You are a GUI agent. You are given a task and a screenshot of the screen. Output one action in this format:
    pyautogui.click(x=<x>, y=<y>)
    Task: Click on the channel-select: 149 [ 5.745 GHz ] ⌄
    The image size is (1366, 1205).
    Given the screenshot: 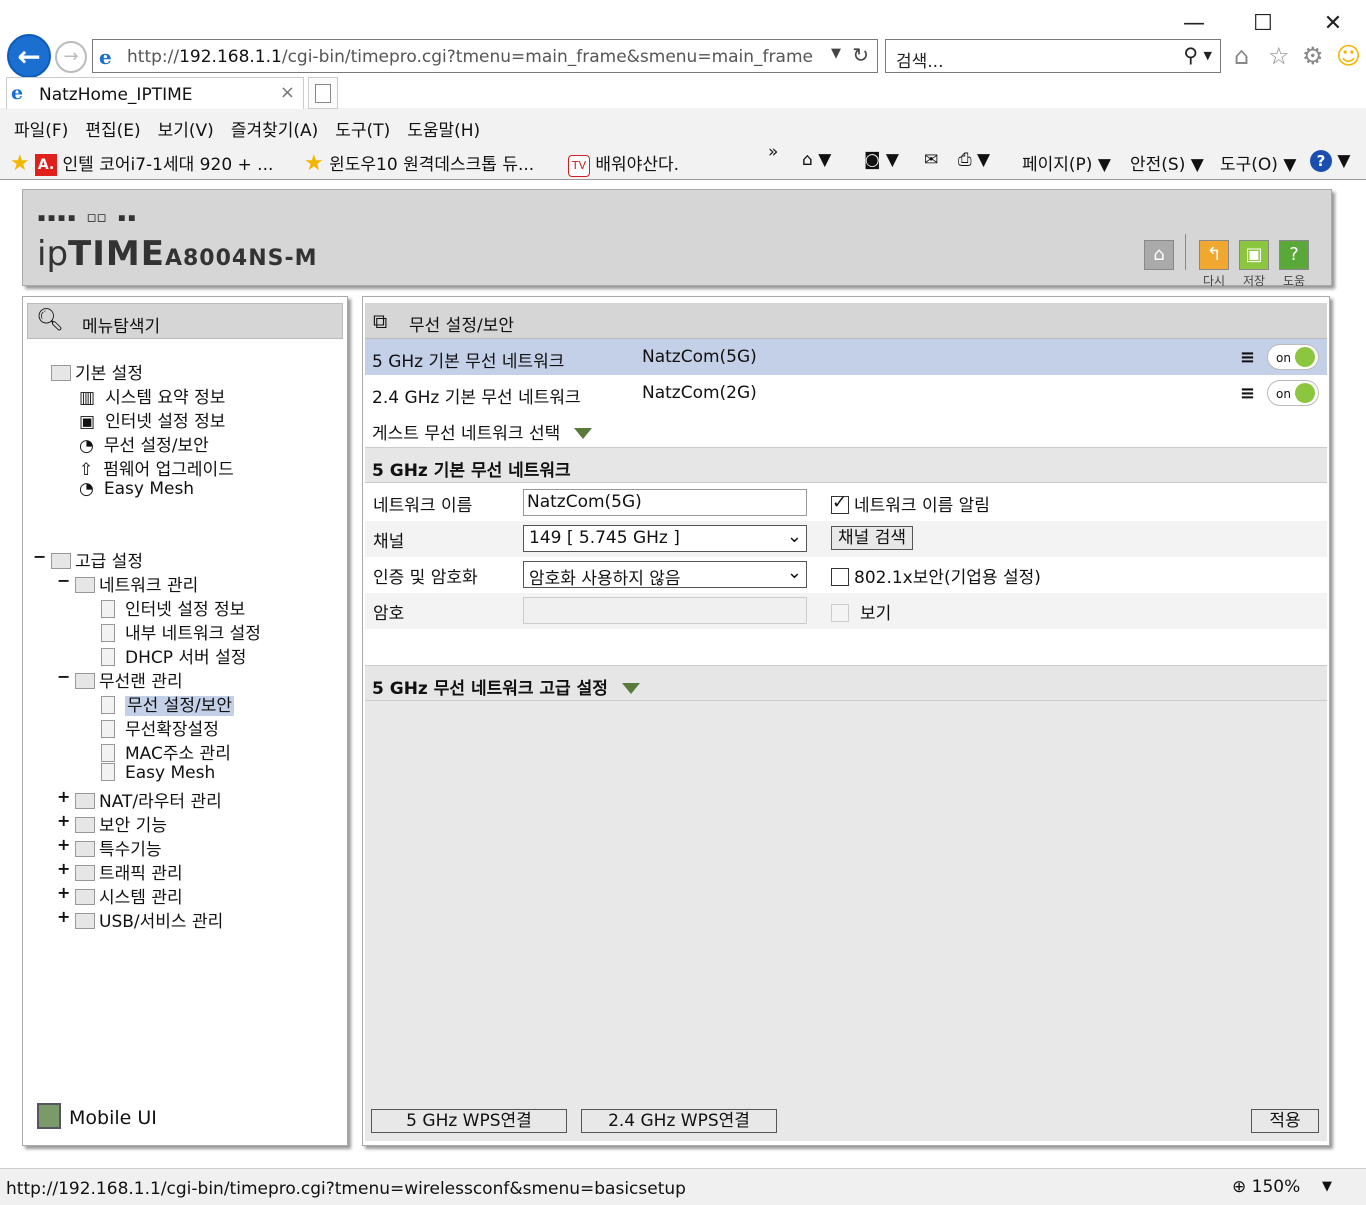 What is the action you would take?
    pyautogui.click(x=665, y=538)
    